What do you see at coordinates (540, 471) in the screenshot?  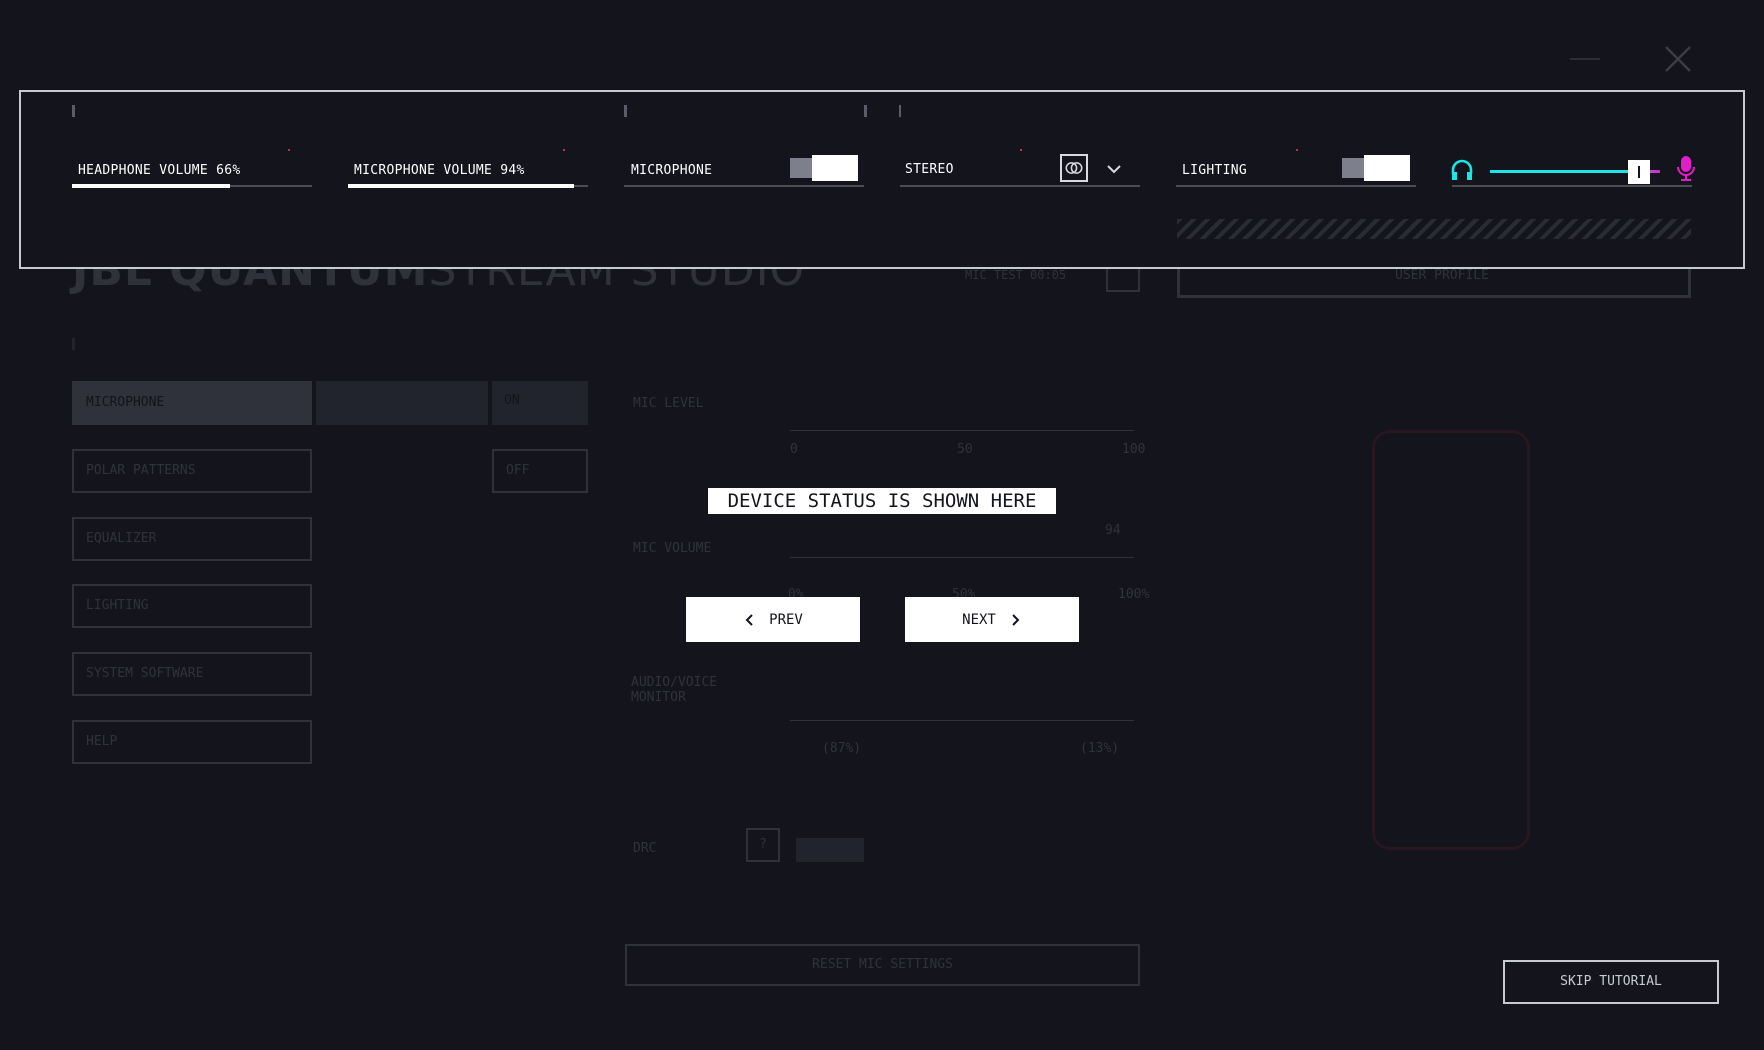 I see `off-option: OFF` at bounding box center [540, 471].